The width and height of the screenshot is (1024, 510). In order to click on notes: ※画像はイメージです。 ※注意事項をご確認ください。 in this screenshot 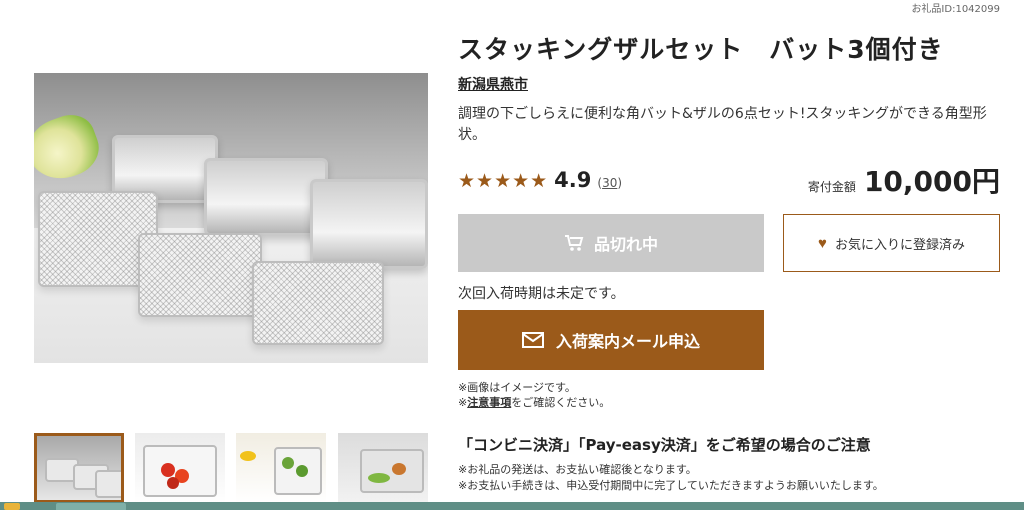, I will do `click(534, 395)`.